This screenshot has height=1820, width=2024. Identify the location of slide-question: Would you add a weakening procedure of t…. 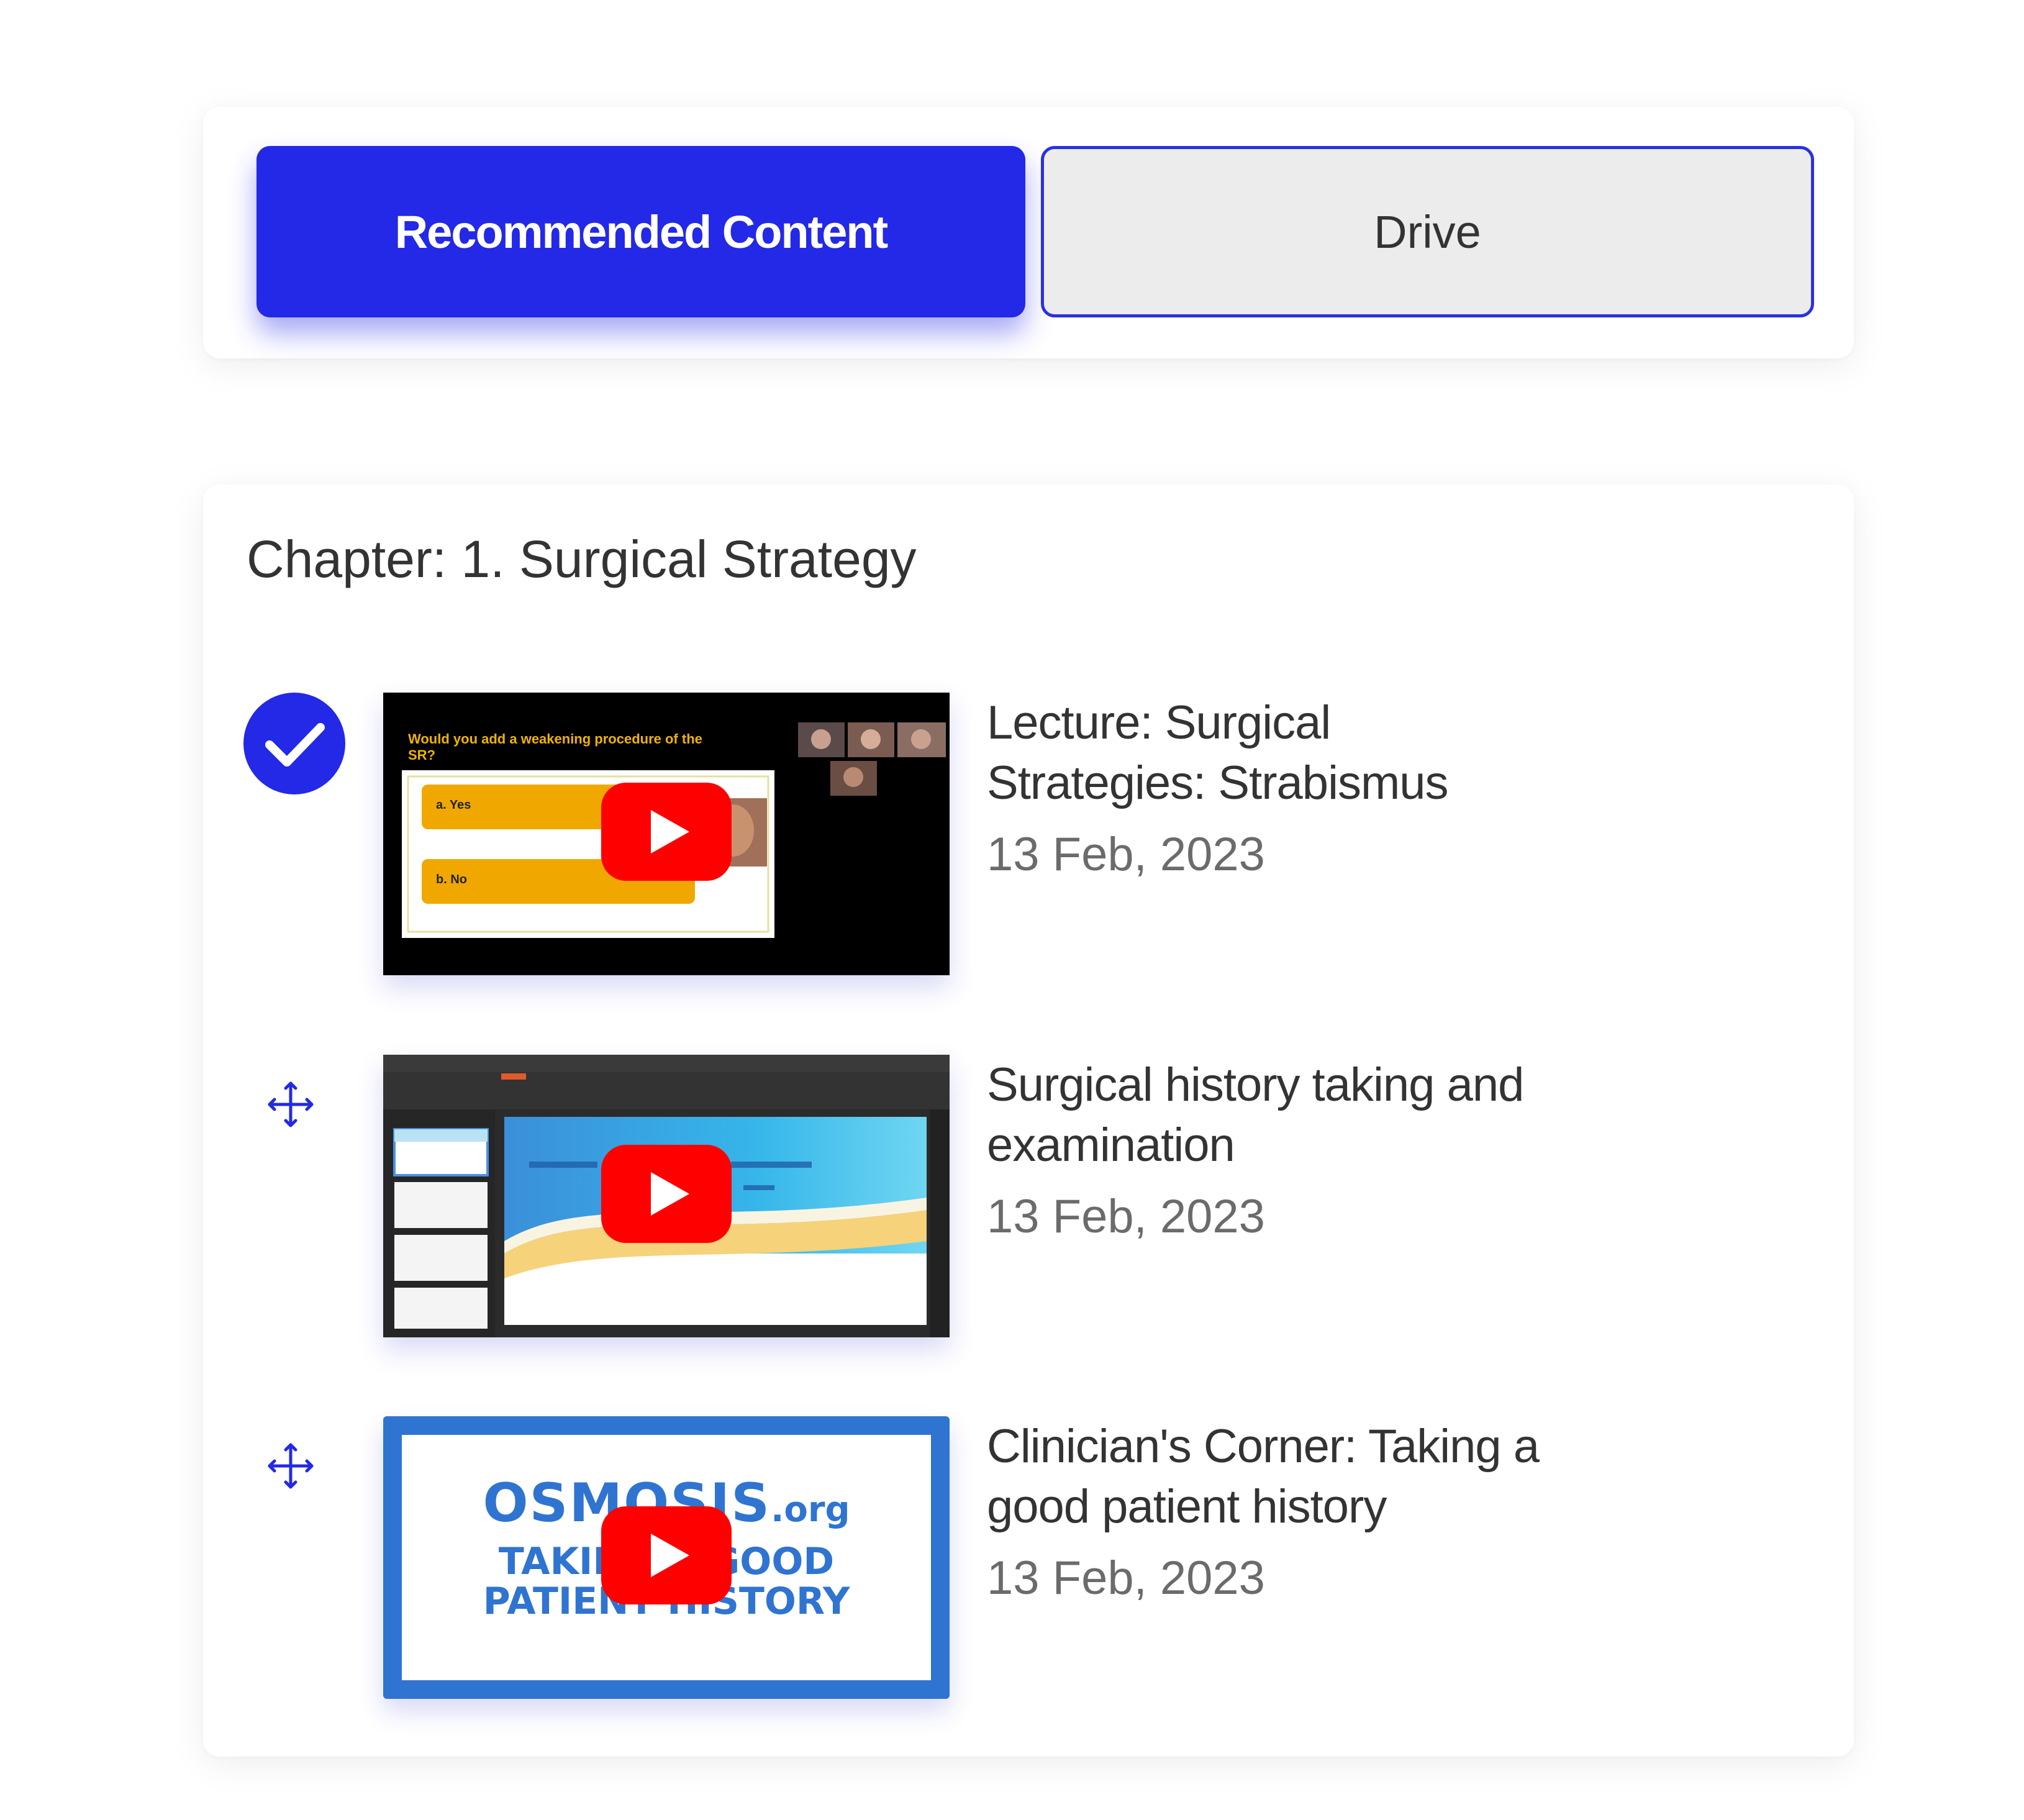
(594, 747).